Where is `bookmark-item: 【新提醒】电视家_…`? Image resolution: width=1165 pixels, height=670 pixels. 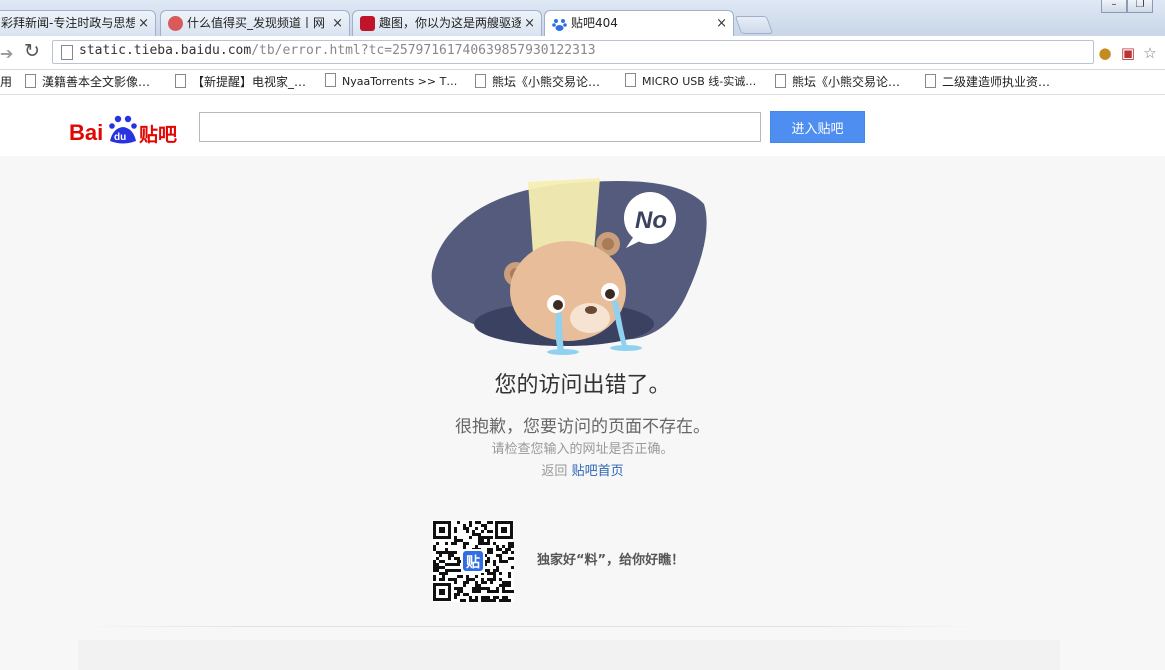
bookmark-item: 【新提醒】电视家_… is located at coordinates (240, 81).